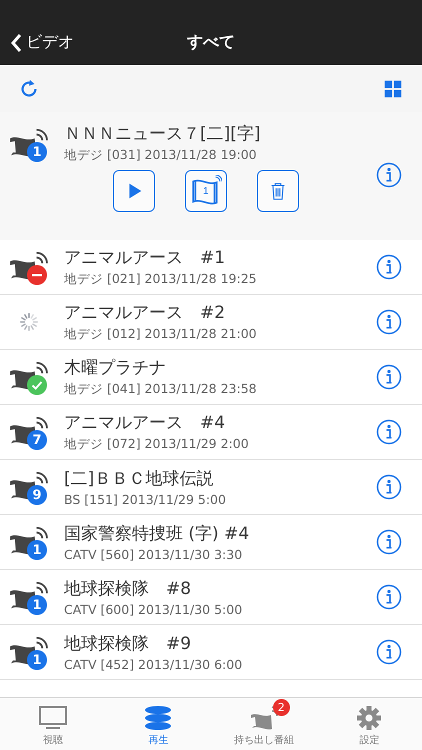 This screenshot has width=422, height=750. What do you see at coordinates (53, 718) in the screenshot?
I see `monitor-icon` at bounding box center [53, 718].